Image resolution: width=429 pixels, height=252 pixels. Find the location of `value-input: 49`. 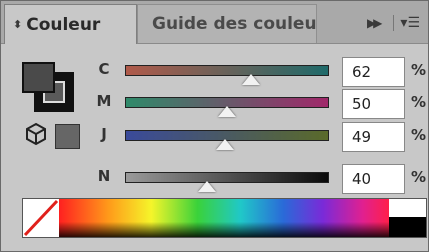

value-input: 49 is located at coordinates (373, 137).